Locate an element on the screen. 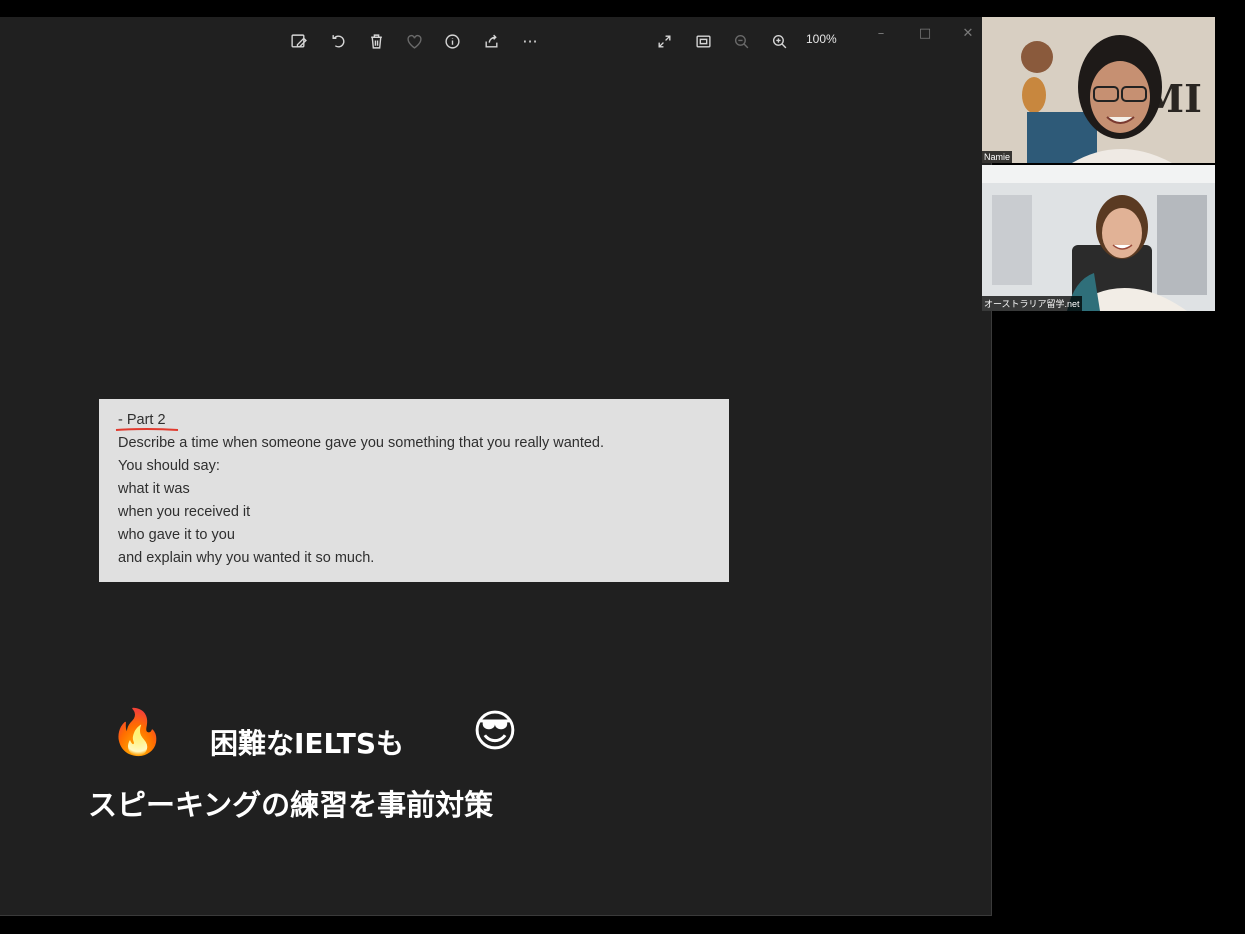  caption-line-2: スピーキングの練習を事前対策 is located at coordinates (291, 805).